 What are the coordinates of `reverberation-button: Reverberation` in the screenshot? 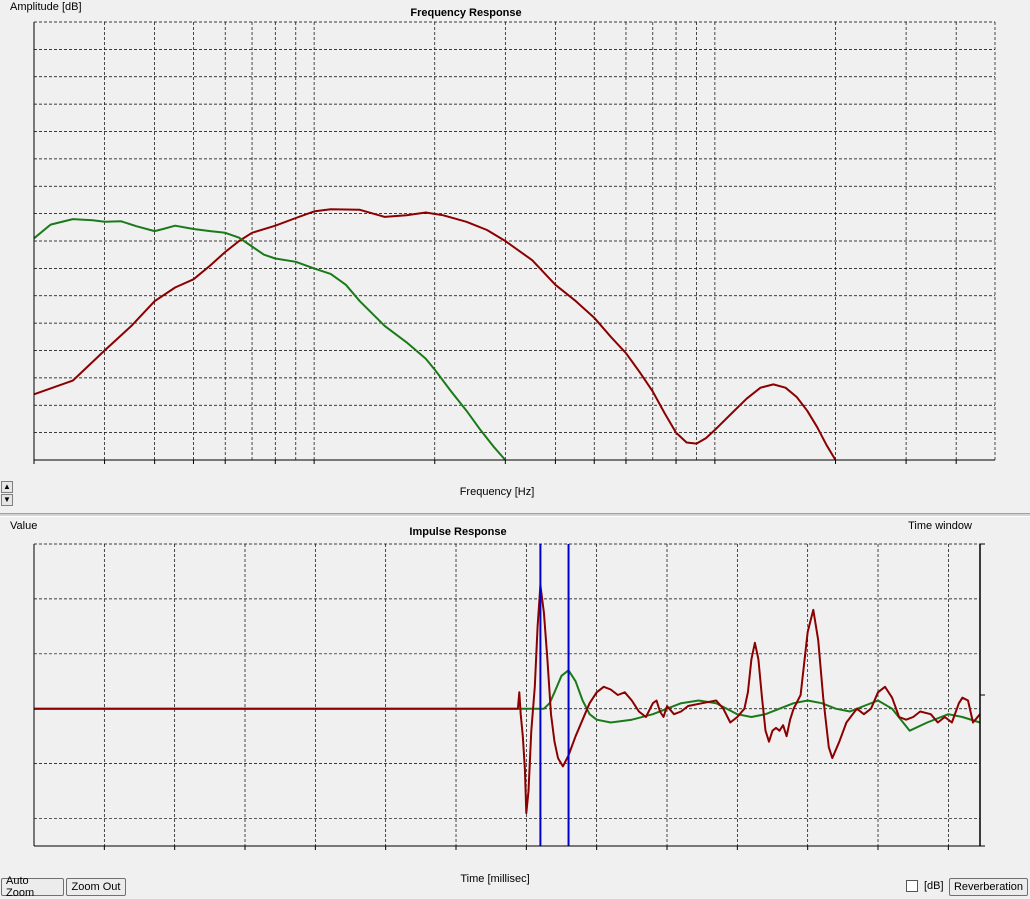 It's located at (988, 887).